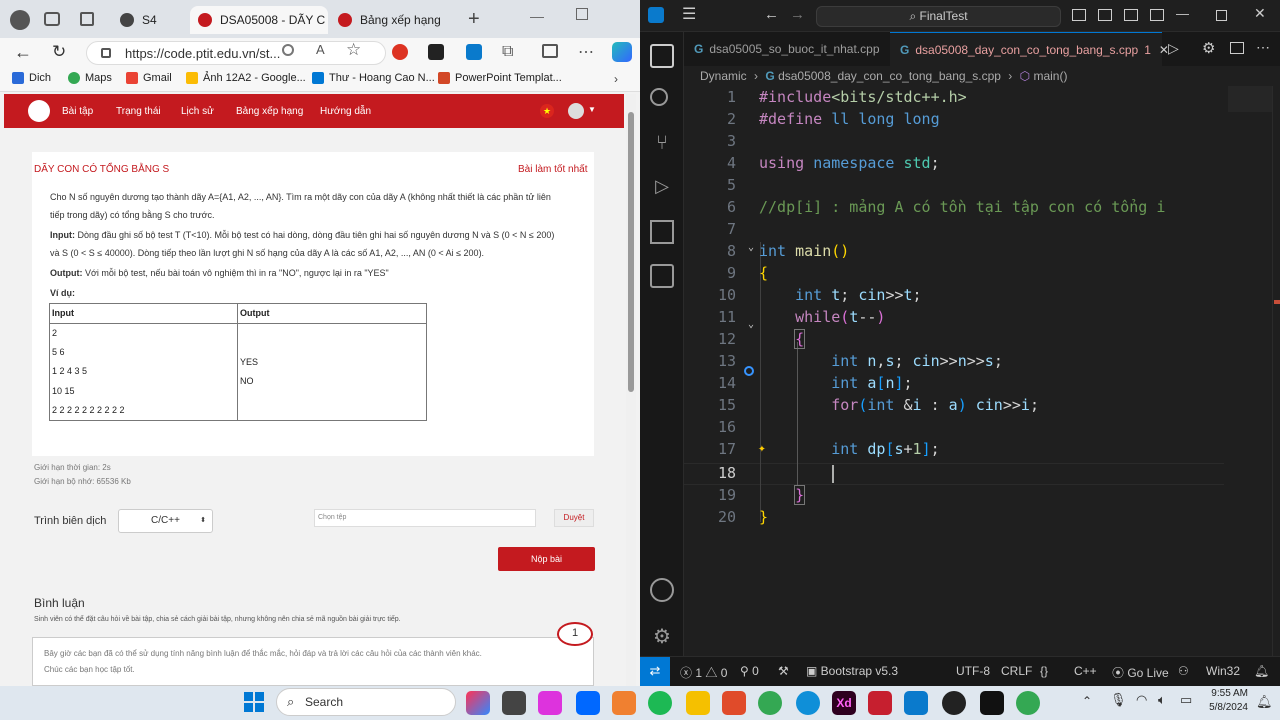  I want to click on windows-start-icon, so click(254, 702).